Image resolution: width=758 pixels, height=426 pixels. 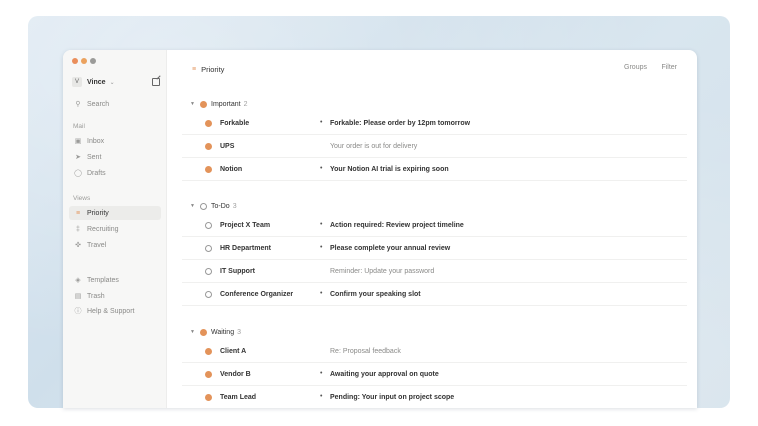 I want to click on sender: UPS, so click(x=227, y=146).